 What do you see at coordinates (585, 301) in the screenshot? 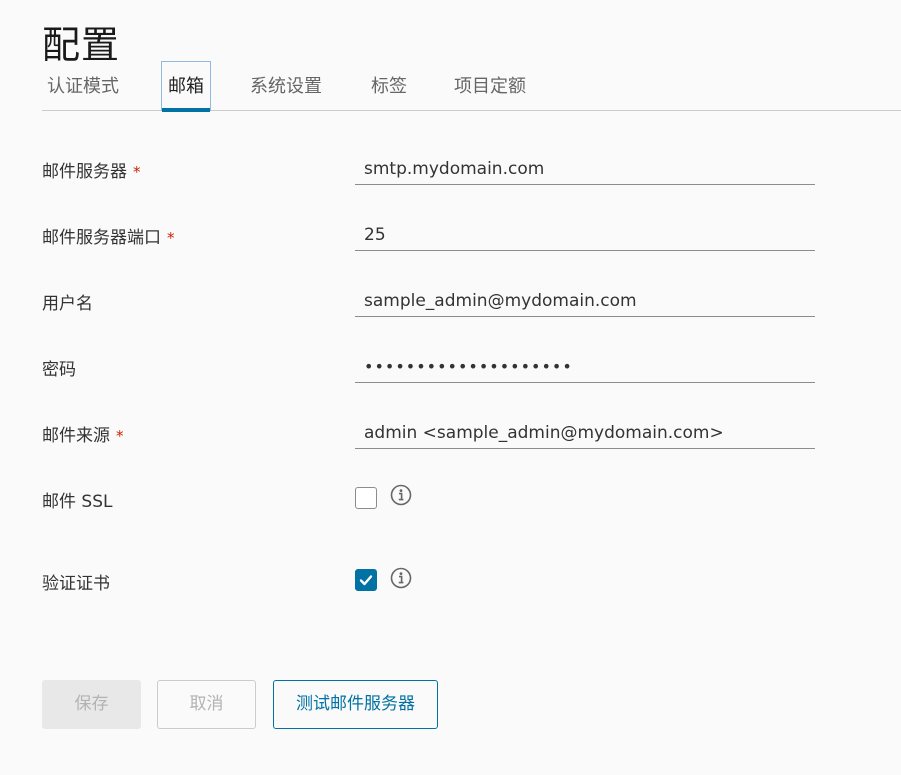
I see `username-input` at bounding box center [585, 301].